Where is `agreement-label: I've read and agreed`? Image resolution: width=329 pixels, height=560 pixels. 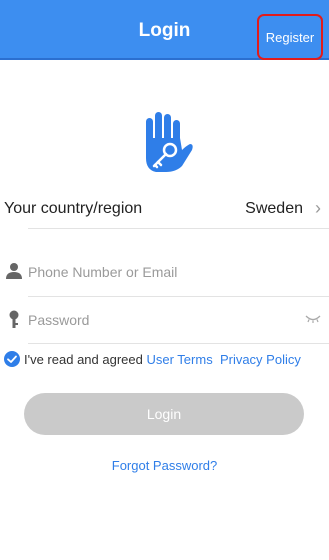 agreement-label: I've read and agreed is located at coordinates (83, 359).